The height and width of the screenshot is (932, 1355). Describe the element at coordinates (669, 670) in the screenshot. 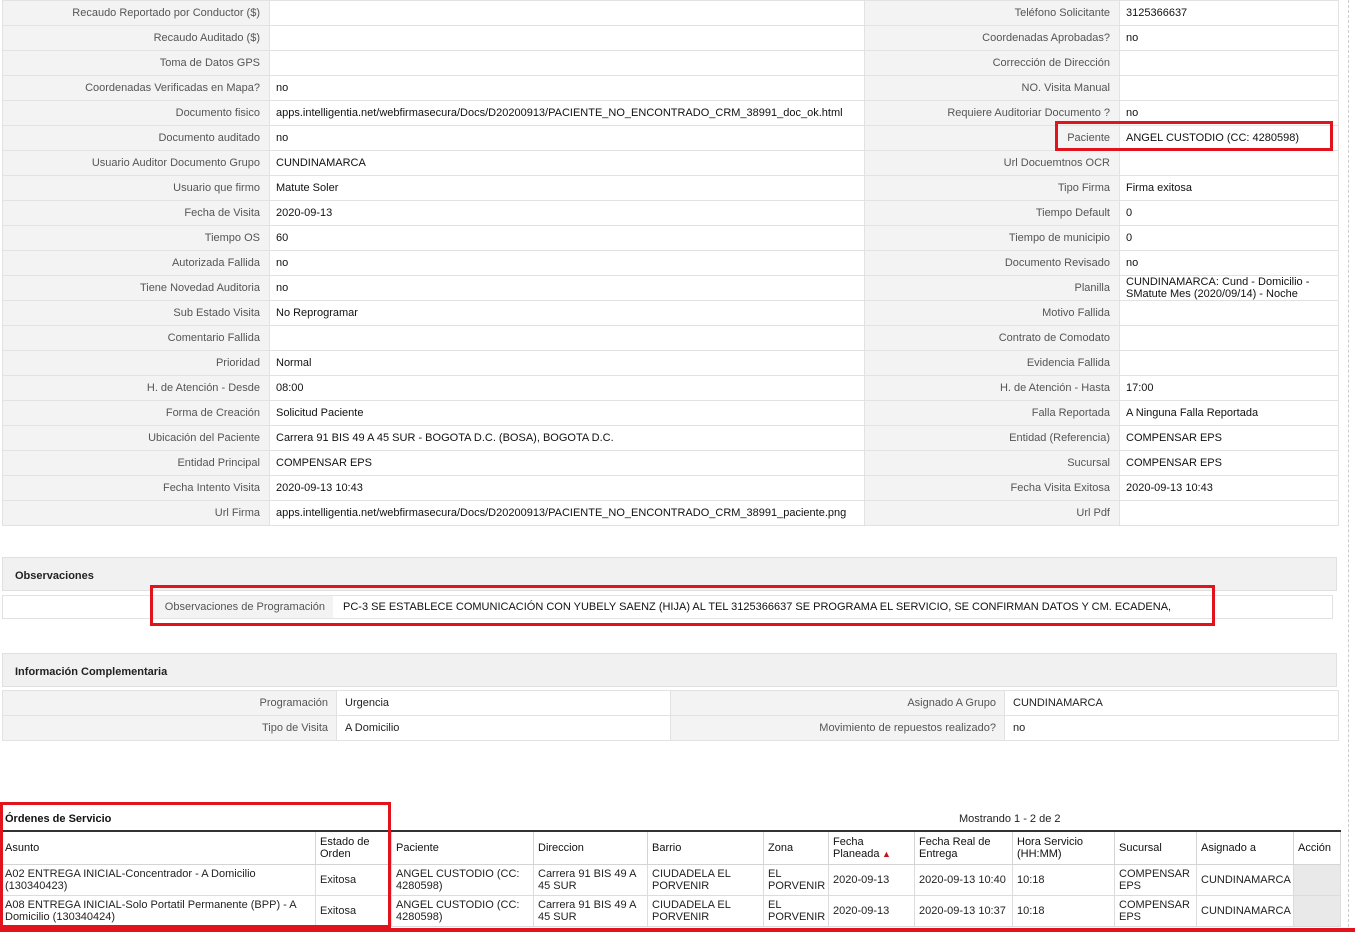

I see `info-complementaria-header: Información Complementaria` at that location.